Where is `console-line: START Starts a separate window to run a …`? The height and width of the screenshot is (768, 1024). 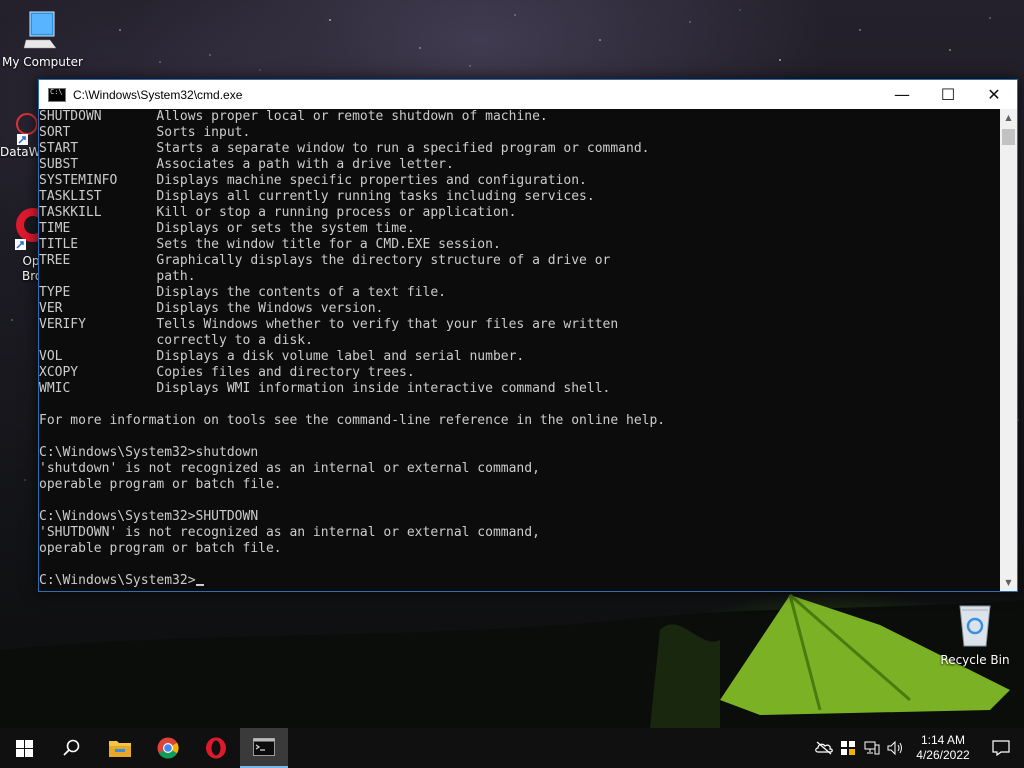 console-line: START Starts a separate window to run a … is located at coordinates (344, 148).